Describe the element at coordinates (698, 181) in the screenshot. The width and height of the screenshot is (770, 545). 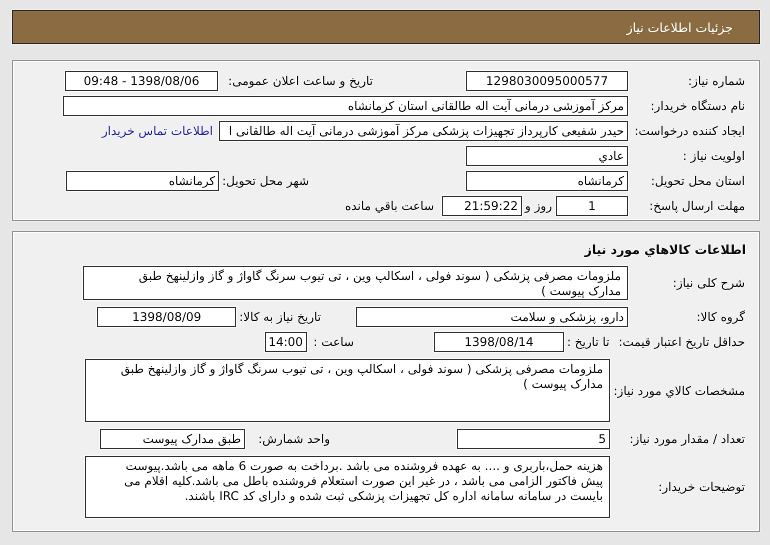
I see `field-label: استان محل تحویل:` at that location.